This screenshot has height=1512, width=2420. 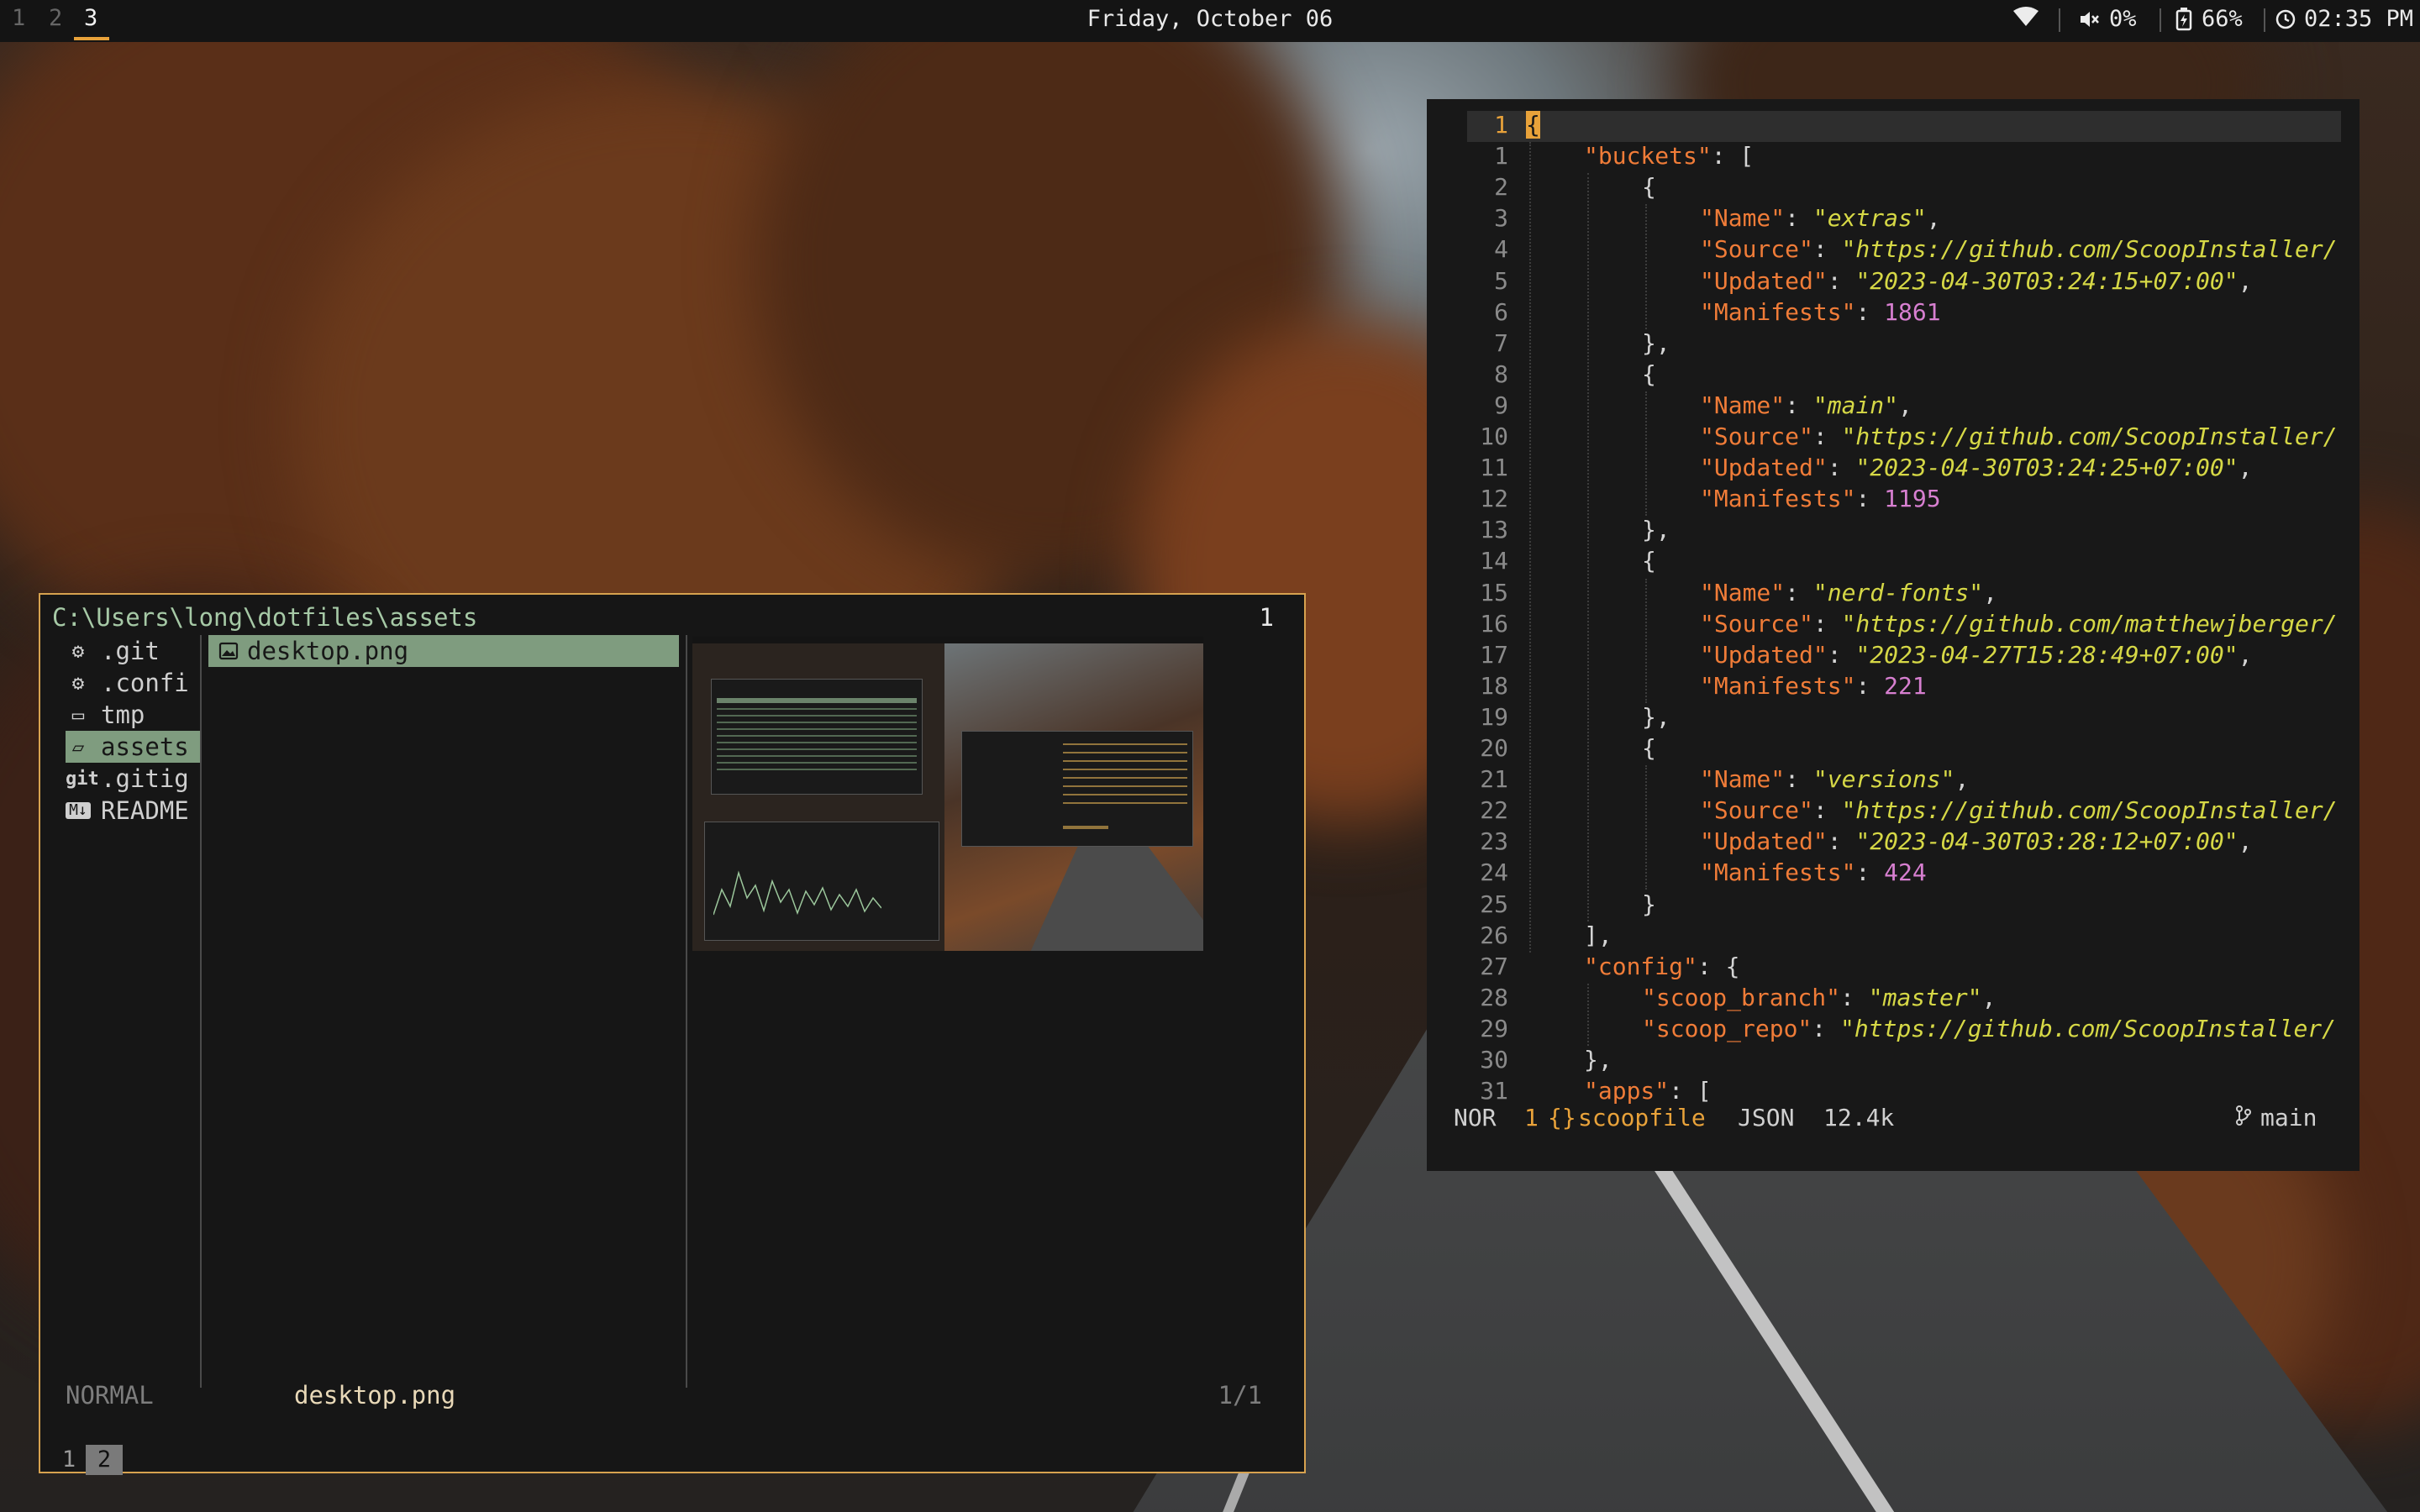 What do you see at coordinates (1743, 405) in the screenshot?
I see `token: "Name"` at bounding box center [1743, 405].